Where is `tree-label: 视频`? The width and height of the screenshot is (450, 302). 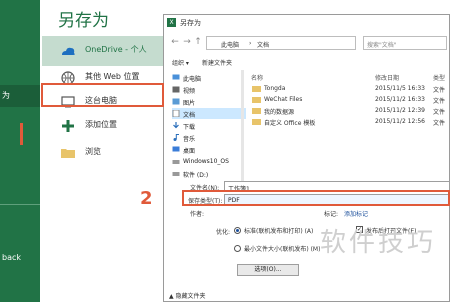
tree-label: 视频 is located at coordinates (189, 91).